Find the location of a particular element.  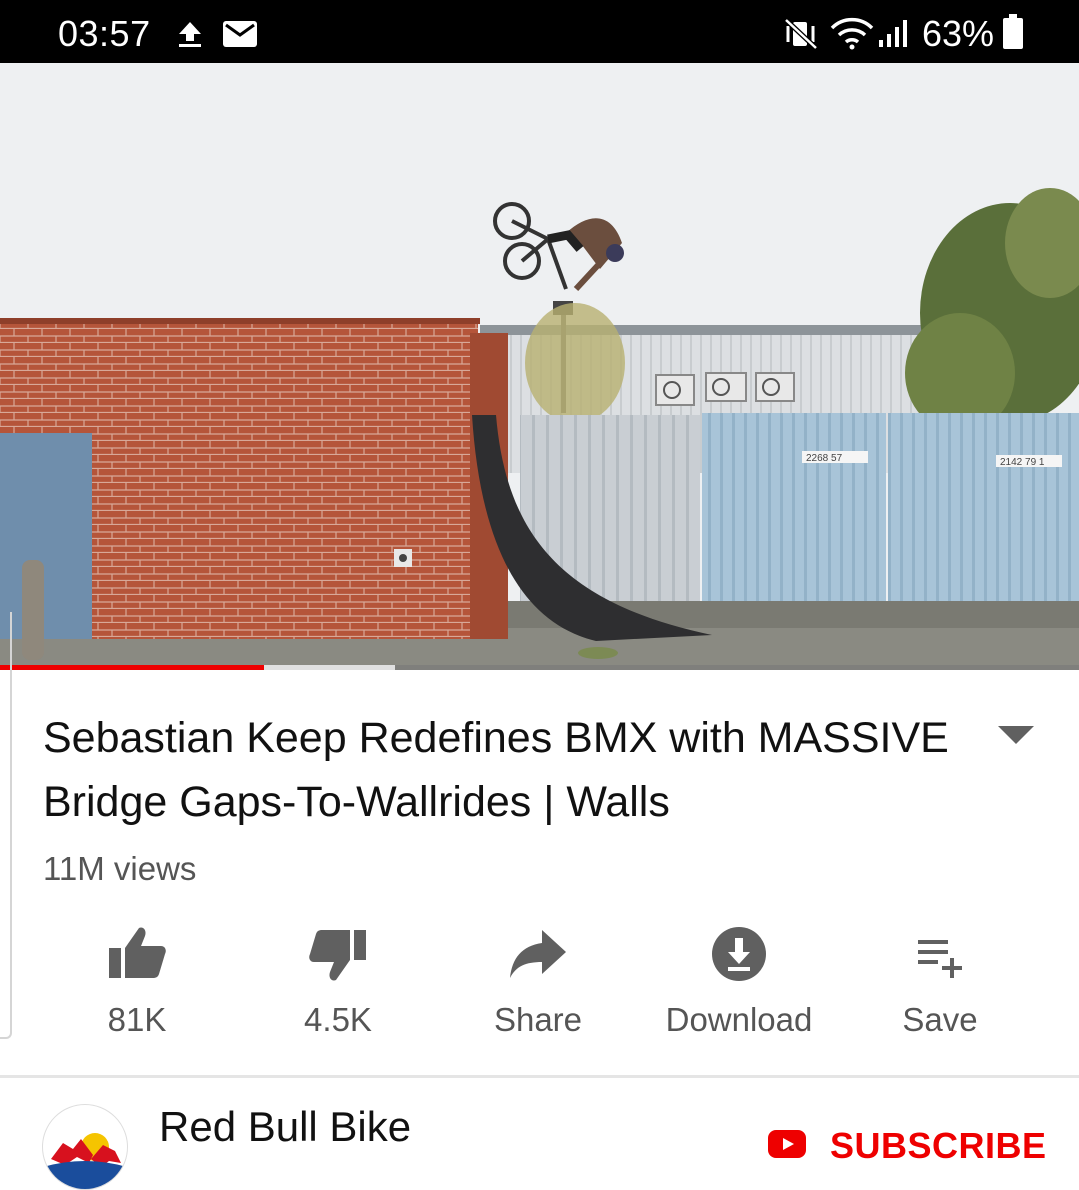

wifi-icon is located at coordinates (852, 33).